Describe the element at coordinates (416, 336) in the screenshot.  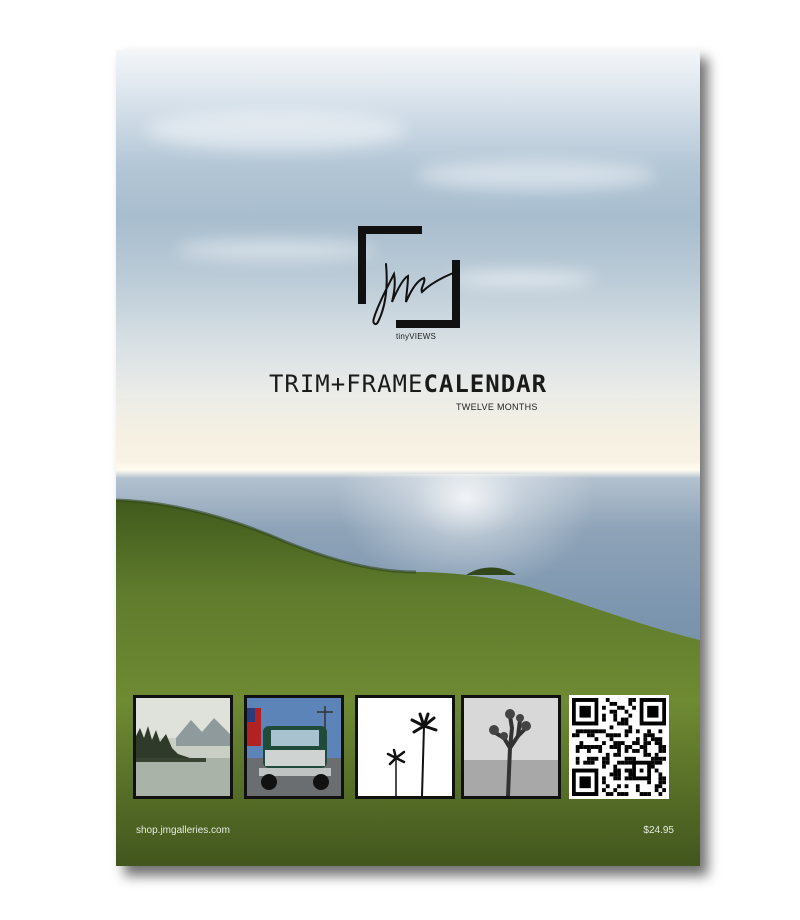
I see `logo-caption: tinyVIEWS` at that location.